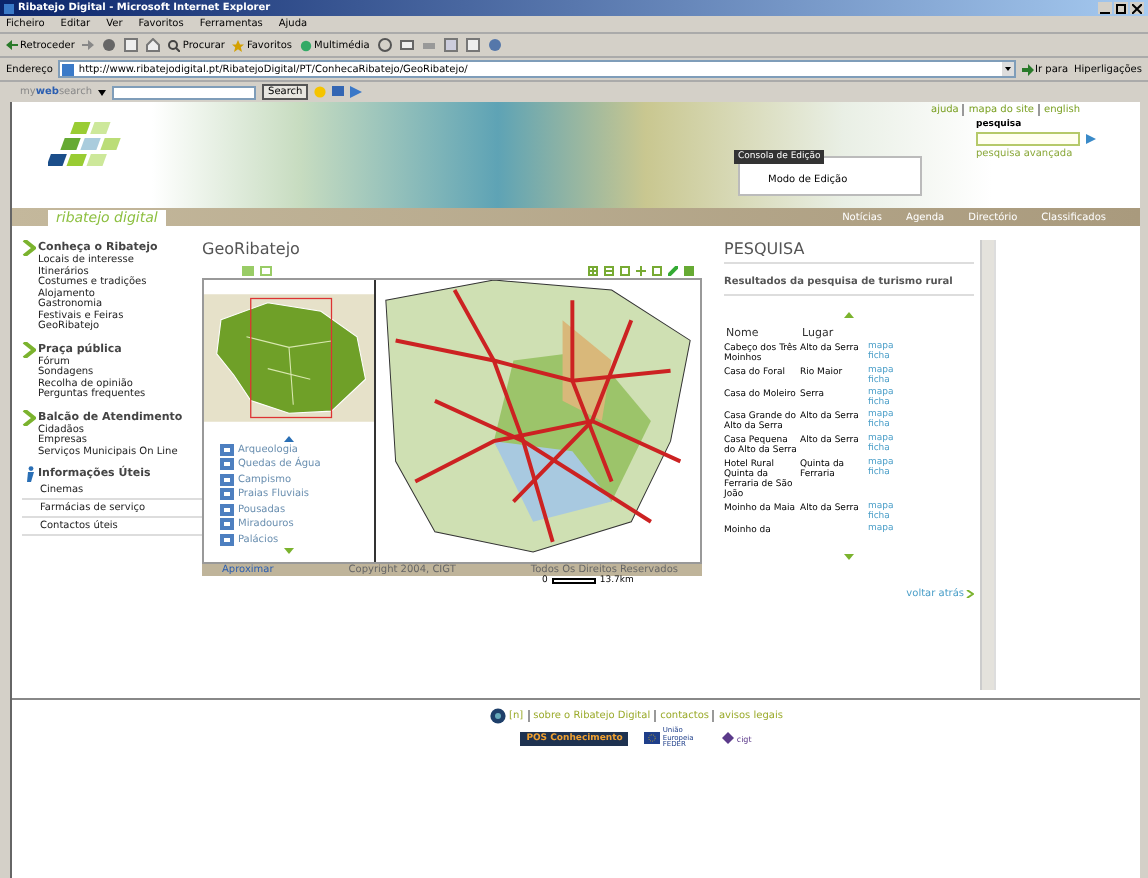 This screenshot has width=1148, height=878. What do you see at coordinates (652, 738) in the screenshot?
I see `eu-flag-icon` at bounding box center [652, 738].